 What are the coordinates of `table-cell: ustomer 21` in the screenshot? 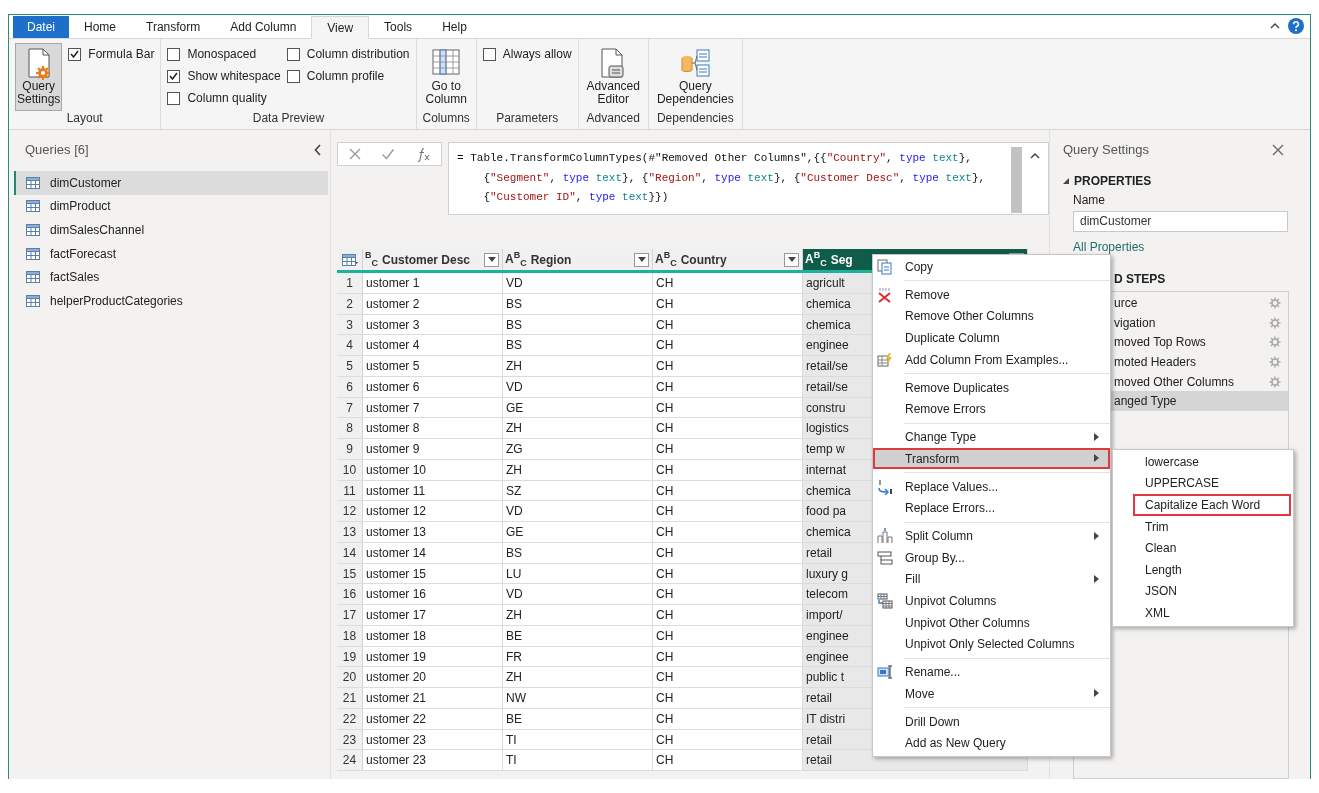 It's located at (433, 698).